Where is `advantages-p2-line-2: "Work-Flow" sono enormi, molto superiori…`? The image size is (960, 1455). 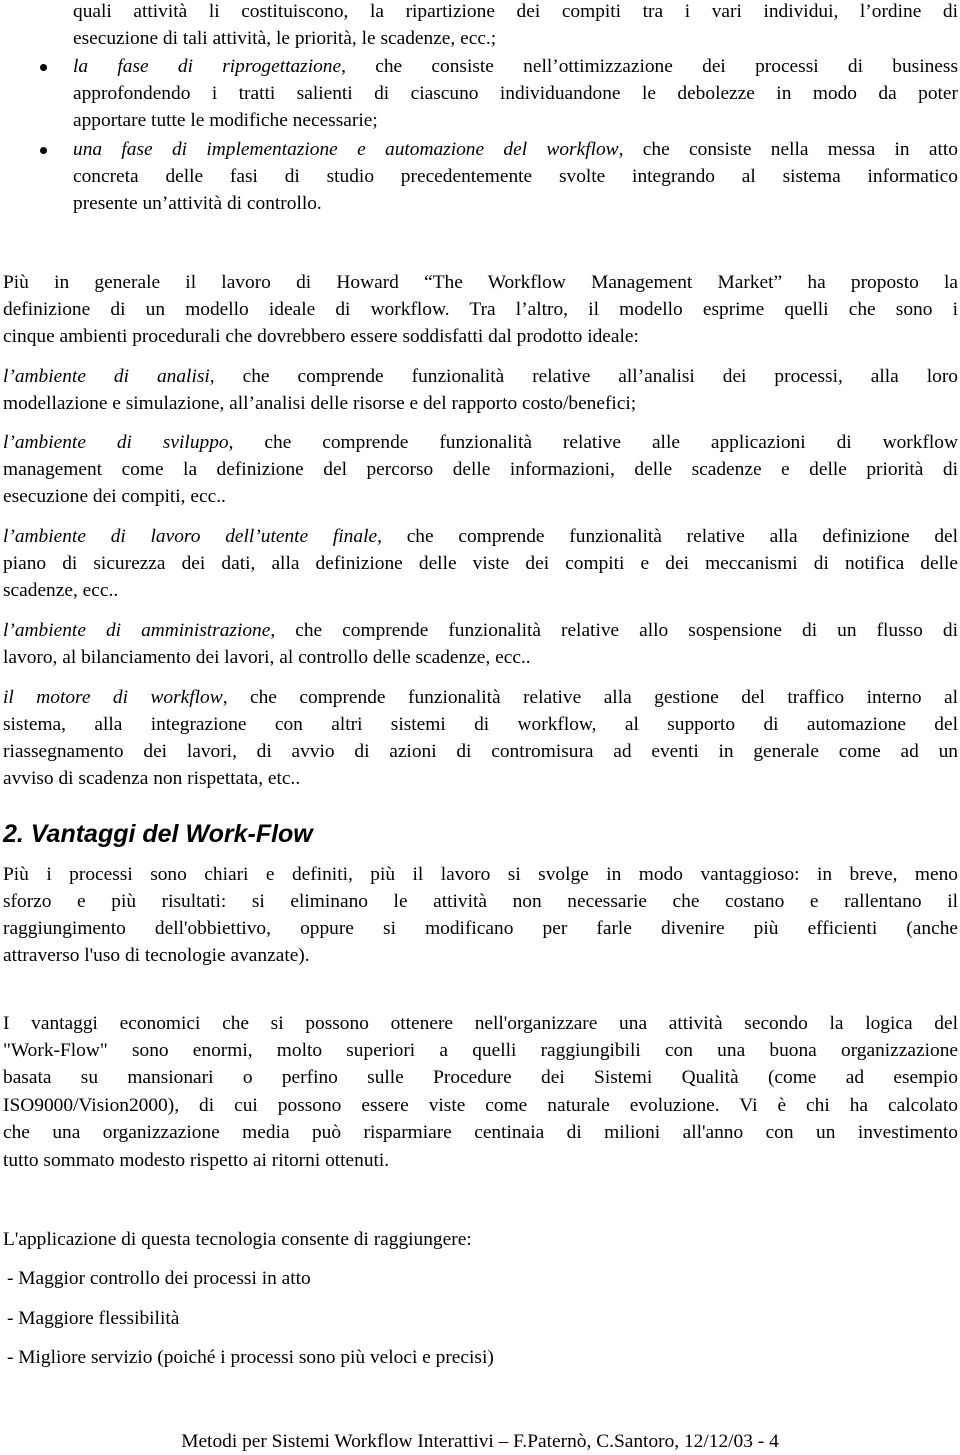
advantages-p2-line-2: "Work-Flow" sono enormi, molto superiori… is located at coordinates (480, 1050).